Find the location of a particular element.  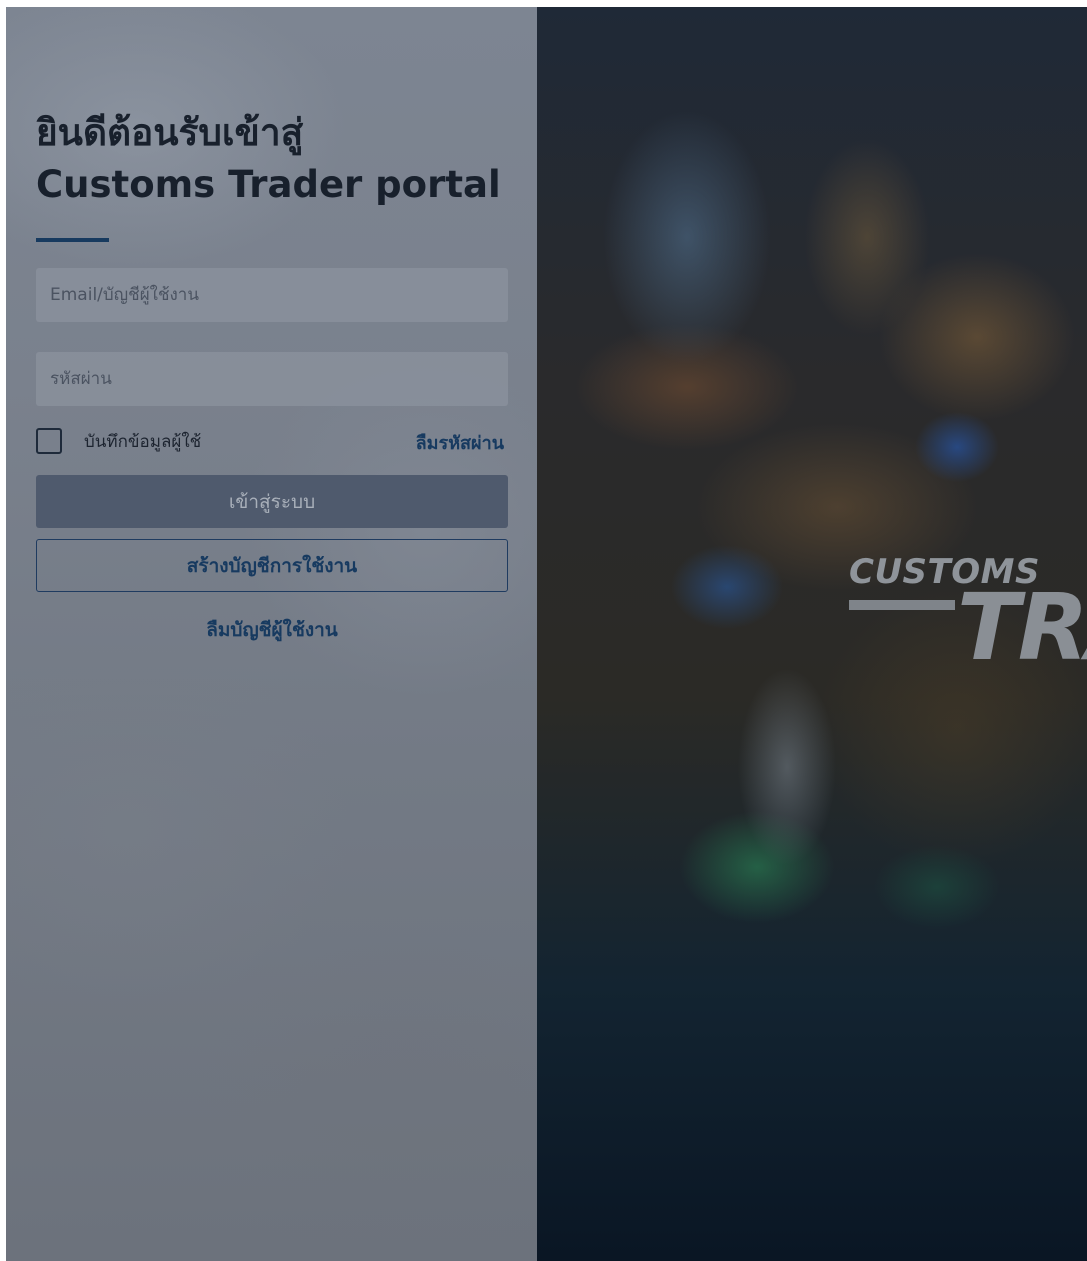

login-button: เข้าสู่ระบบ is located at coordinates (272, 501).